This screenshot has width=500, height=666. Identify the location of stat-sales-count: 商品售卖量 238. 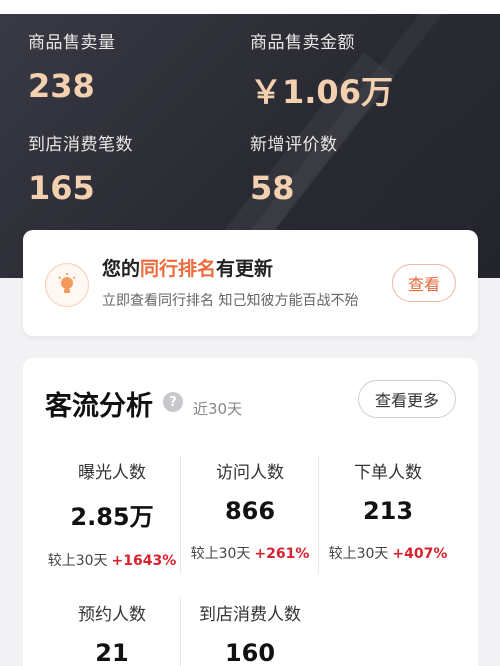
(72, 66).